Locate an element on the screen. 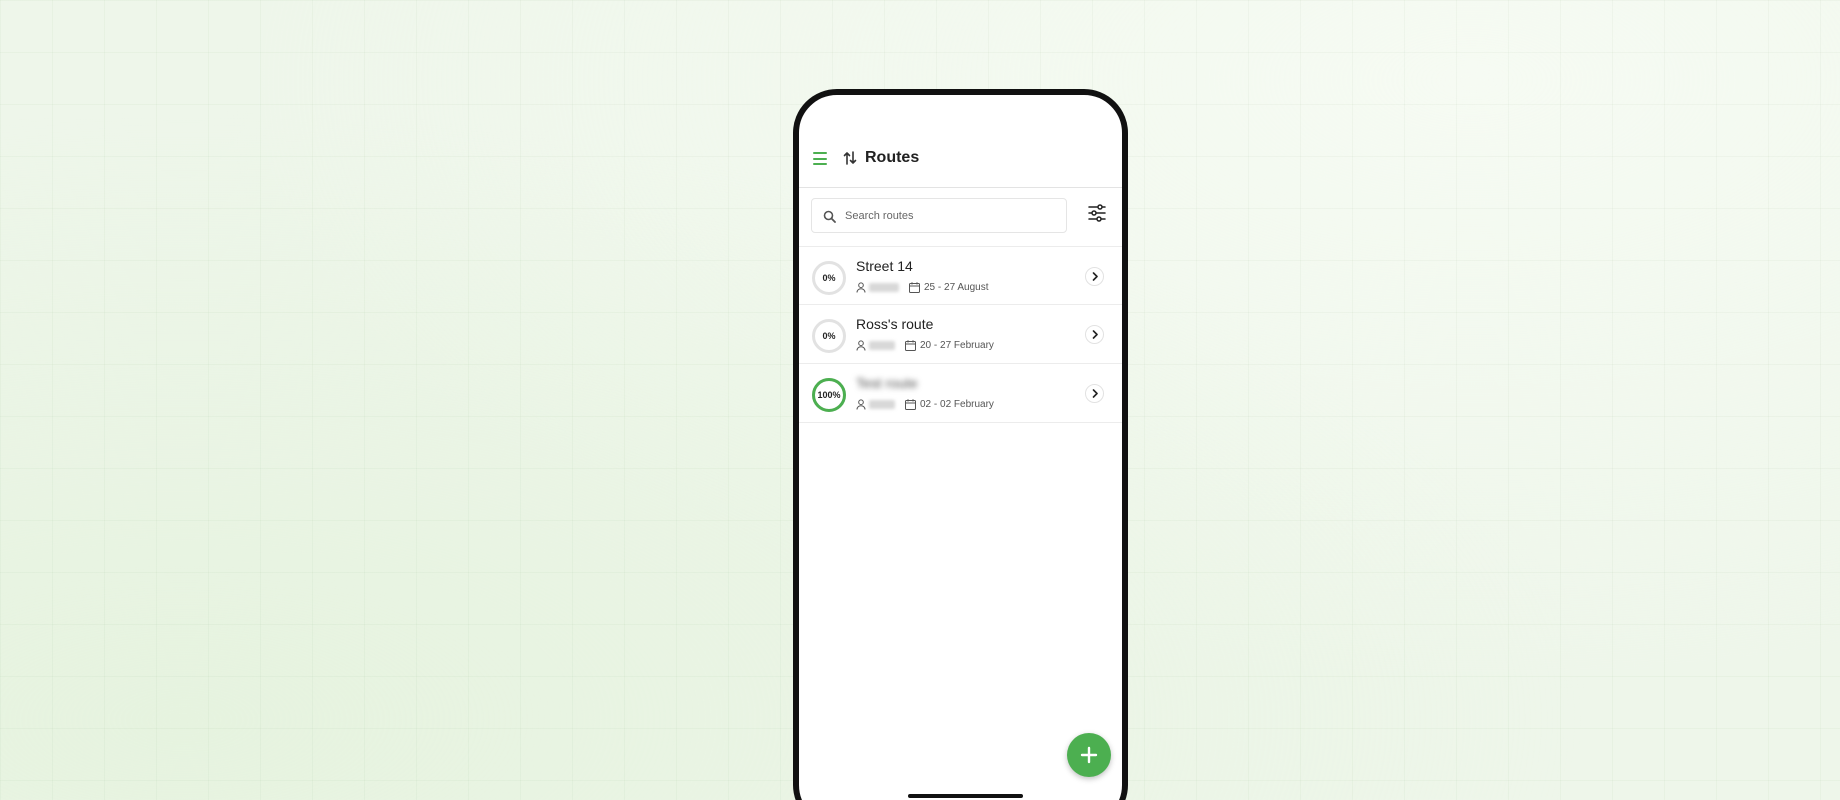 The image size is (1840, 800). page-title: Routes is located at coordinates (892, 157).